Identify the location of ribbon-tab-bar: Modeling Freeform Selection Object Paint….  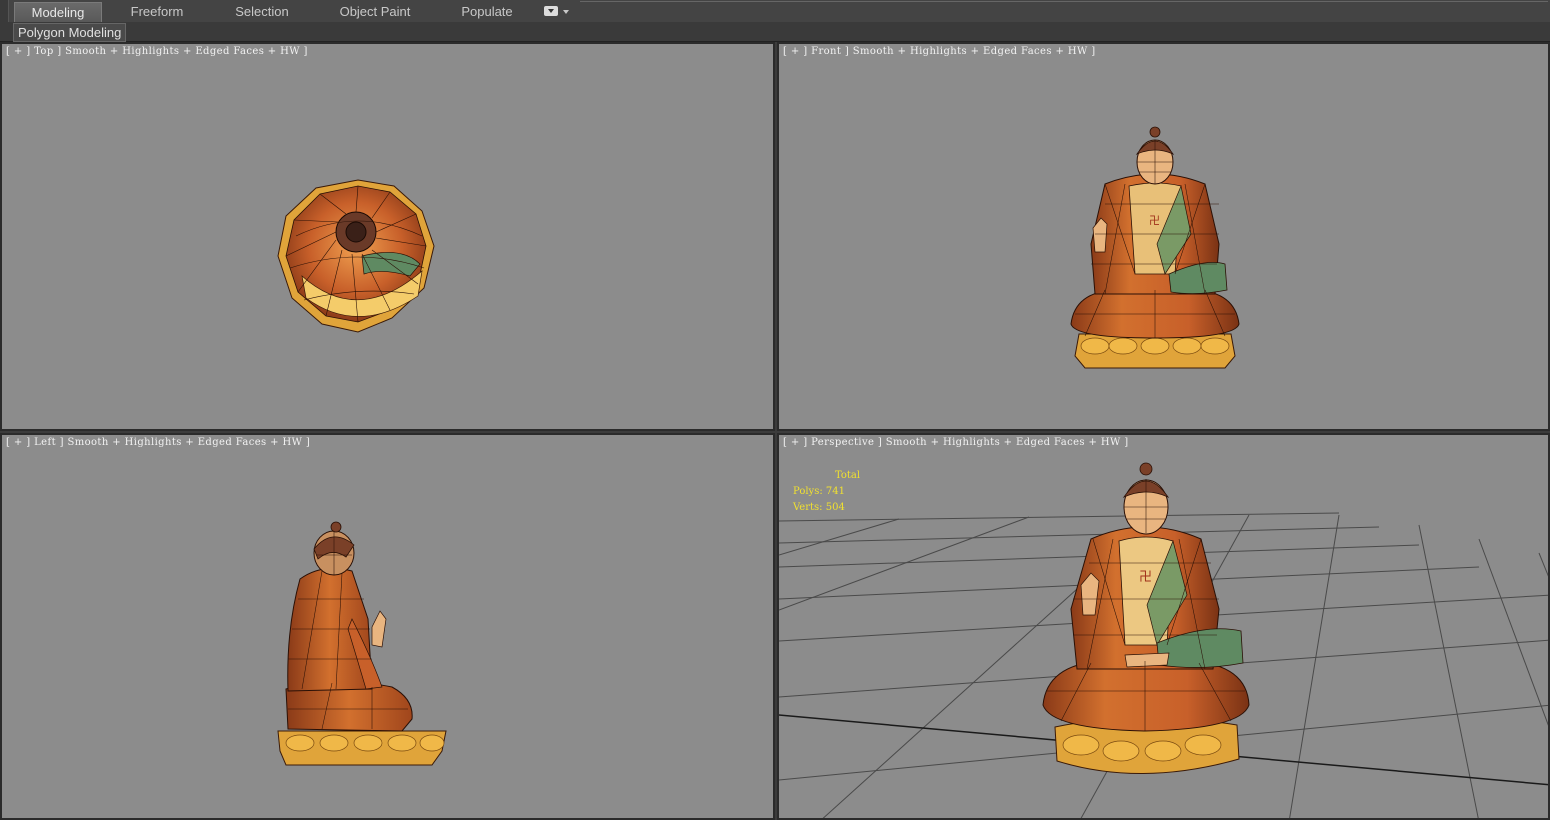
(775, 11).